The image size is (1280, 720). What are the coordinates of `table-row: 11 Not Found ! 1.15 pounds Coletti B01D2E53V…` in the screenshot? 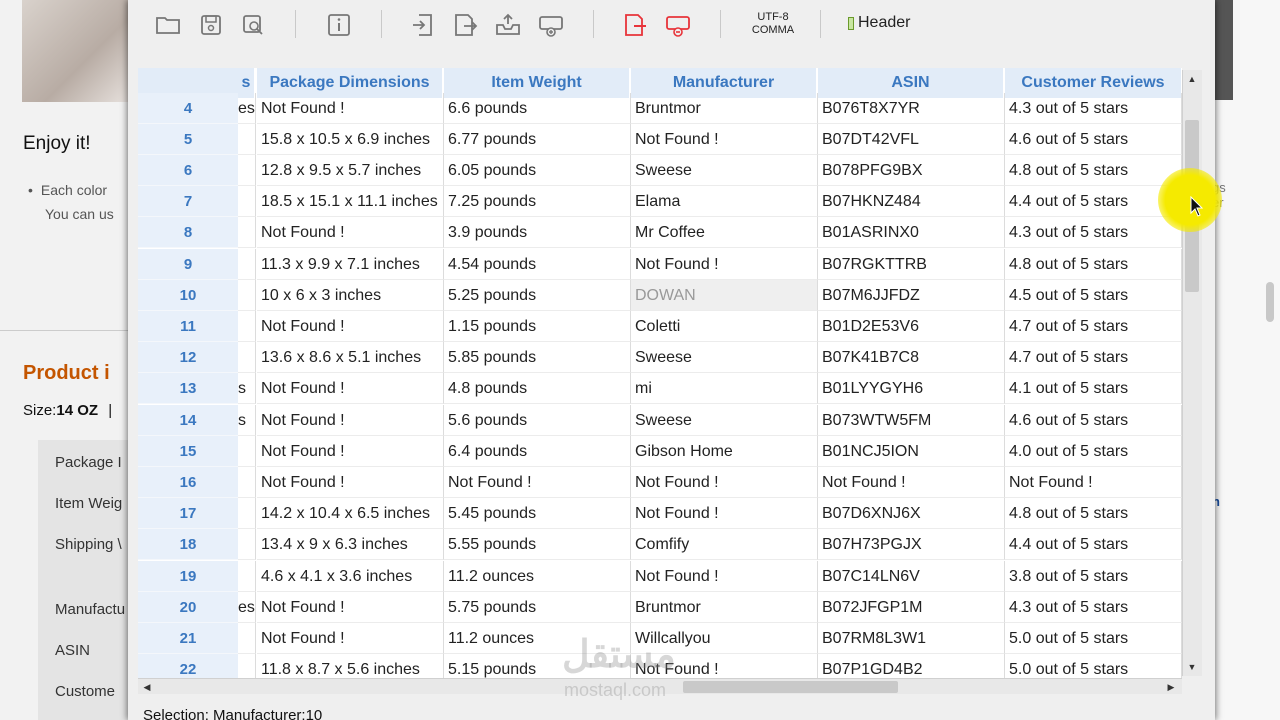 It's located at (660, 326).